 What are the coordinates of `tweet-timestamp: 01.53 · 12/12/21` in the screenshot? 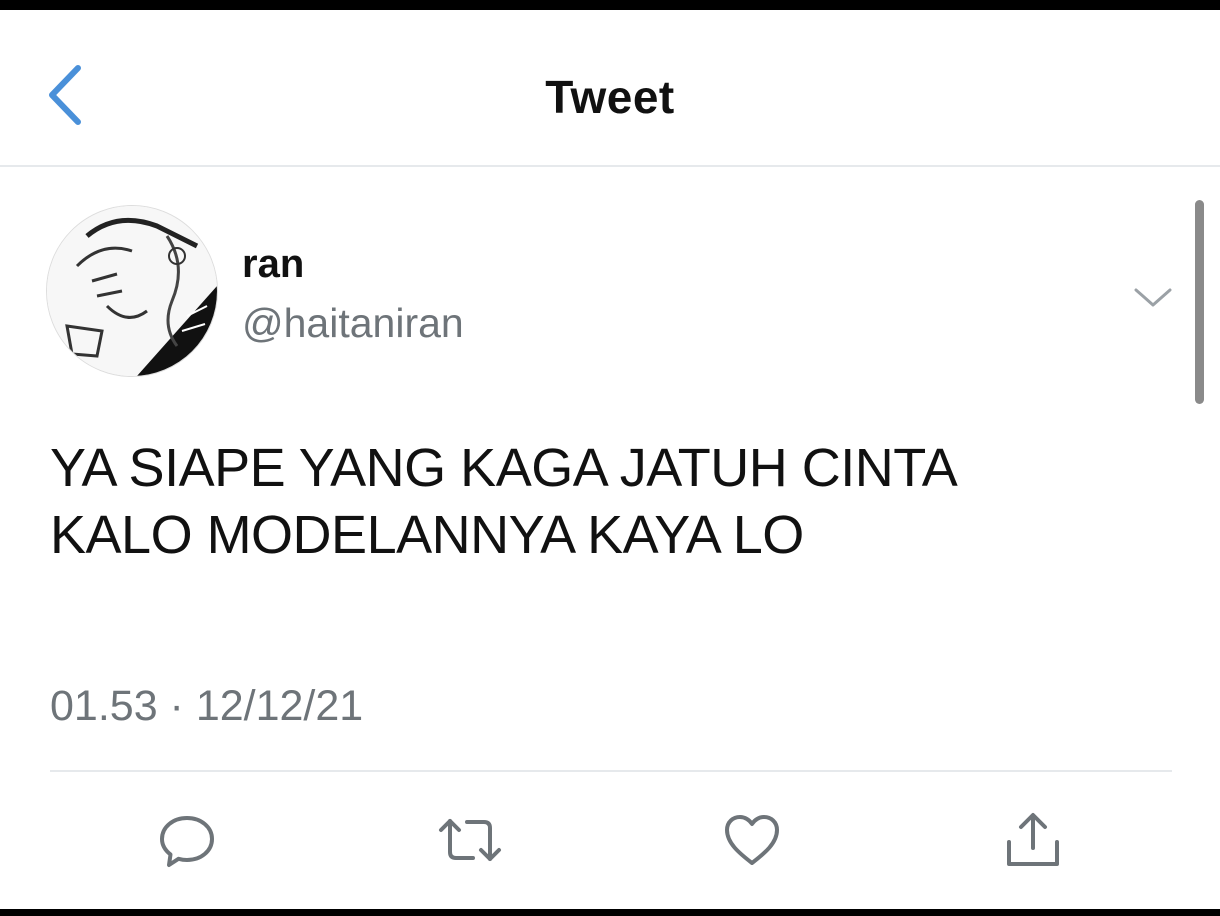 It's located at (207, 706).